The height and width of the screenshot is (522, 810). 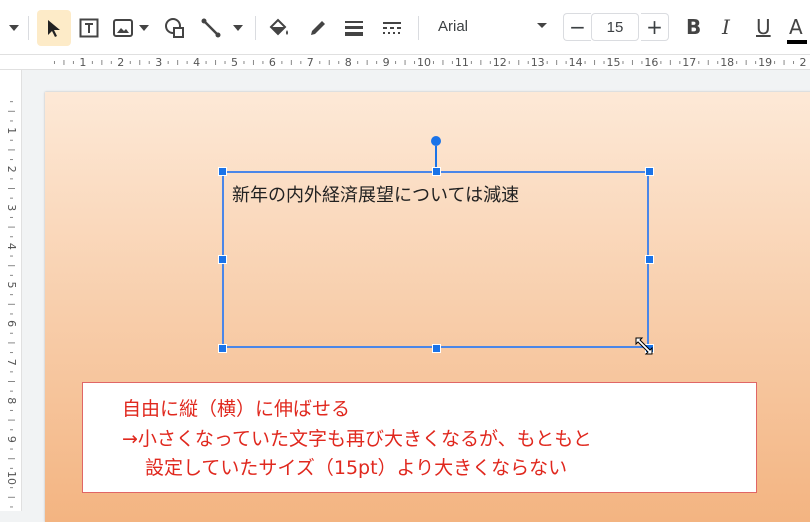 What do you see at coordinates (354, 28) in the screenshot?
I see `border-weight-icon` at bounding box center [354, 28].